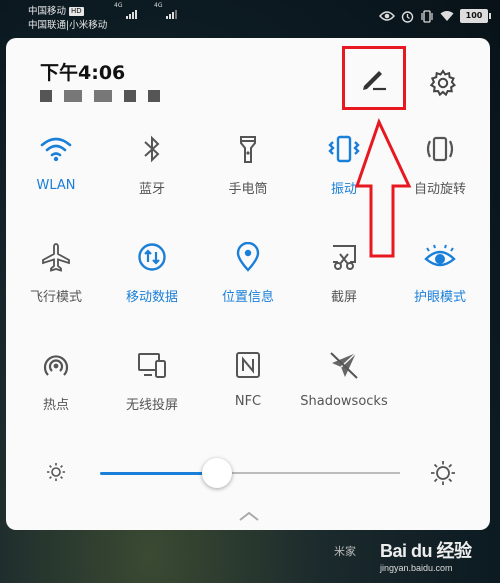 The height and width of the screenshot is (583, 500). I want to click on wifi-icon, so click(56, 149).